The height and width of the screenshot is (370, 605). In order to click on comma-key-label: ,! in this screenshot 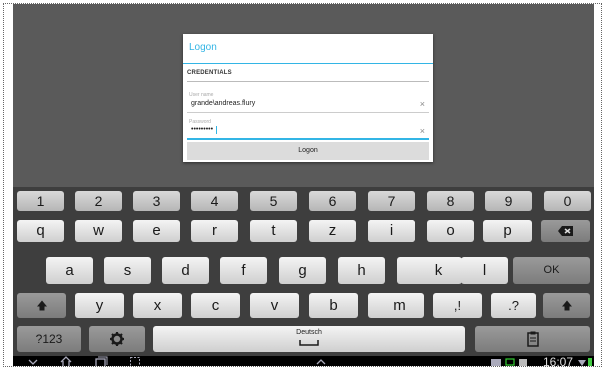, I will do `click(457, 305)`.